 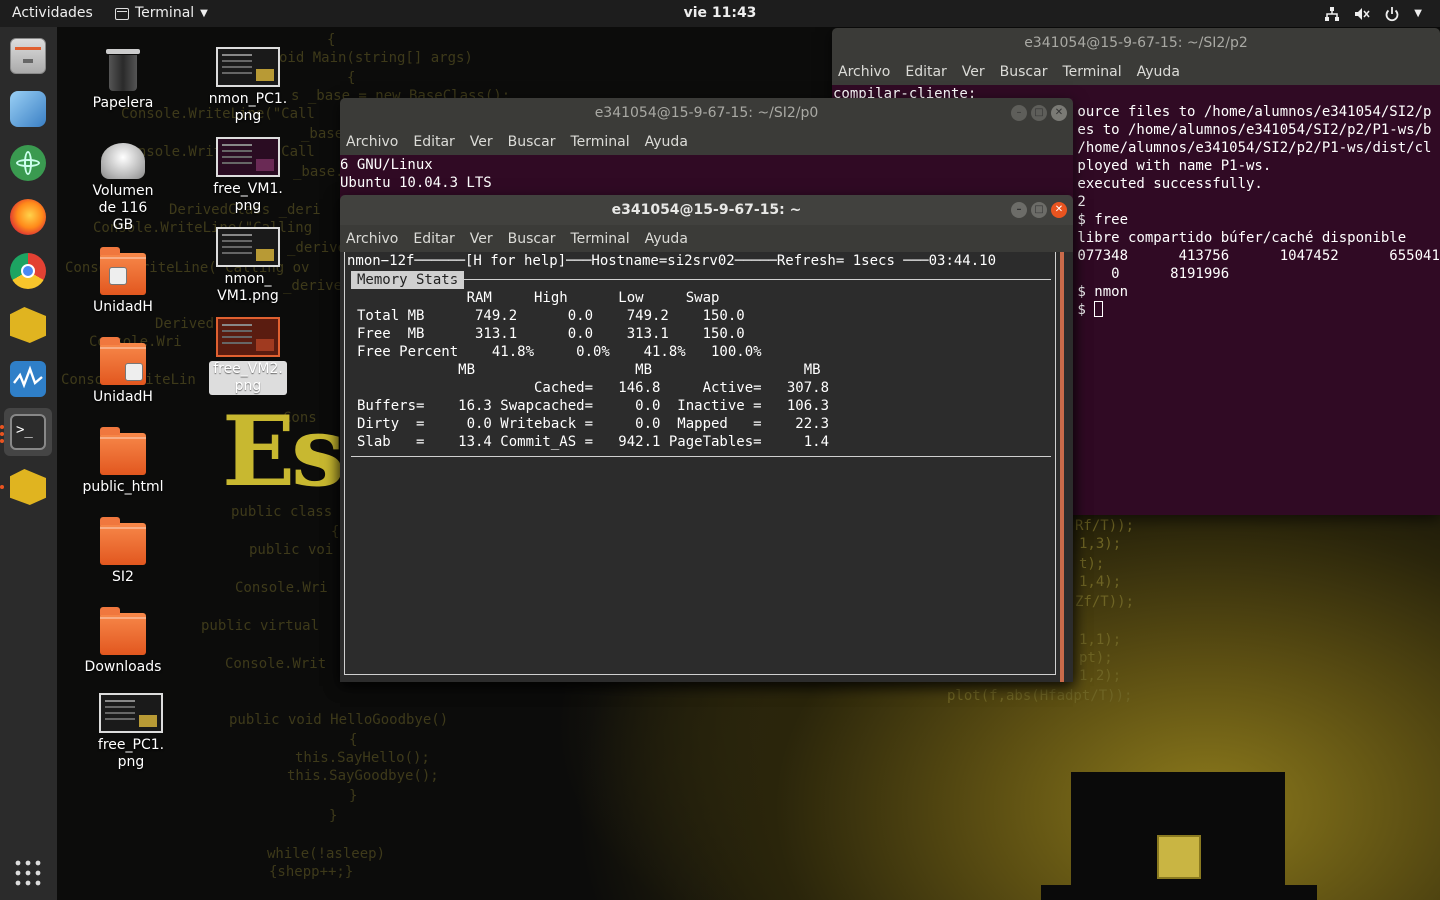 What do you see at coordinates (311, 872) in the screenshot?
I see `wallpaper-code: {shepp++;}` at bounding box center [311, 872].